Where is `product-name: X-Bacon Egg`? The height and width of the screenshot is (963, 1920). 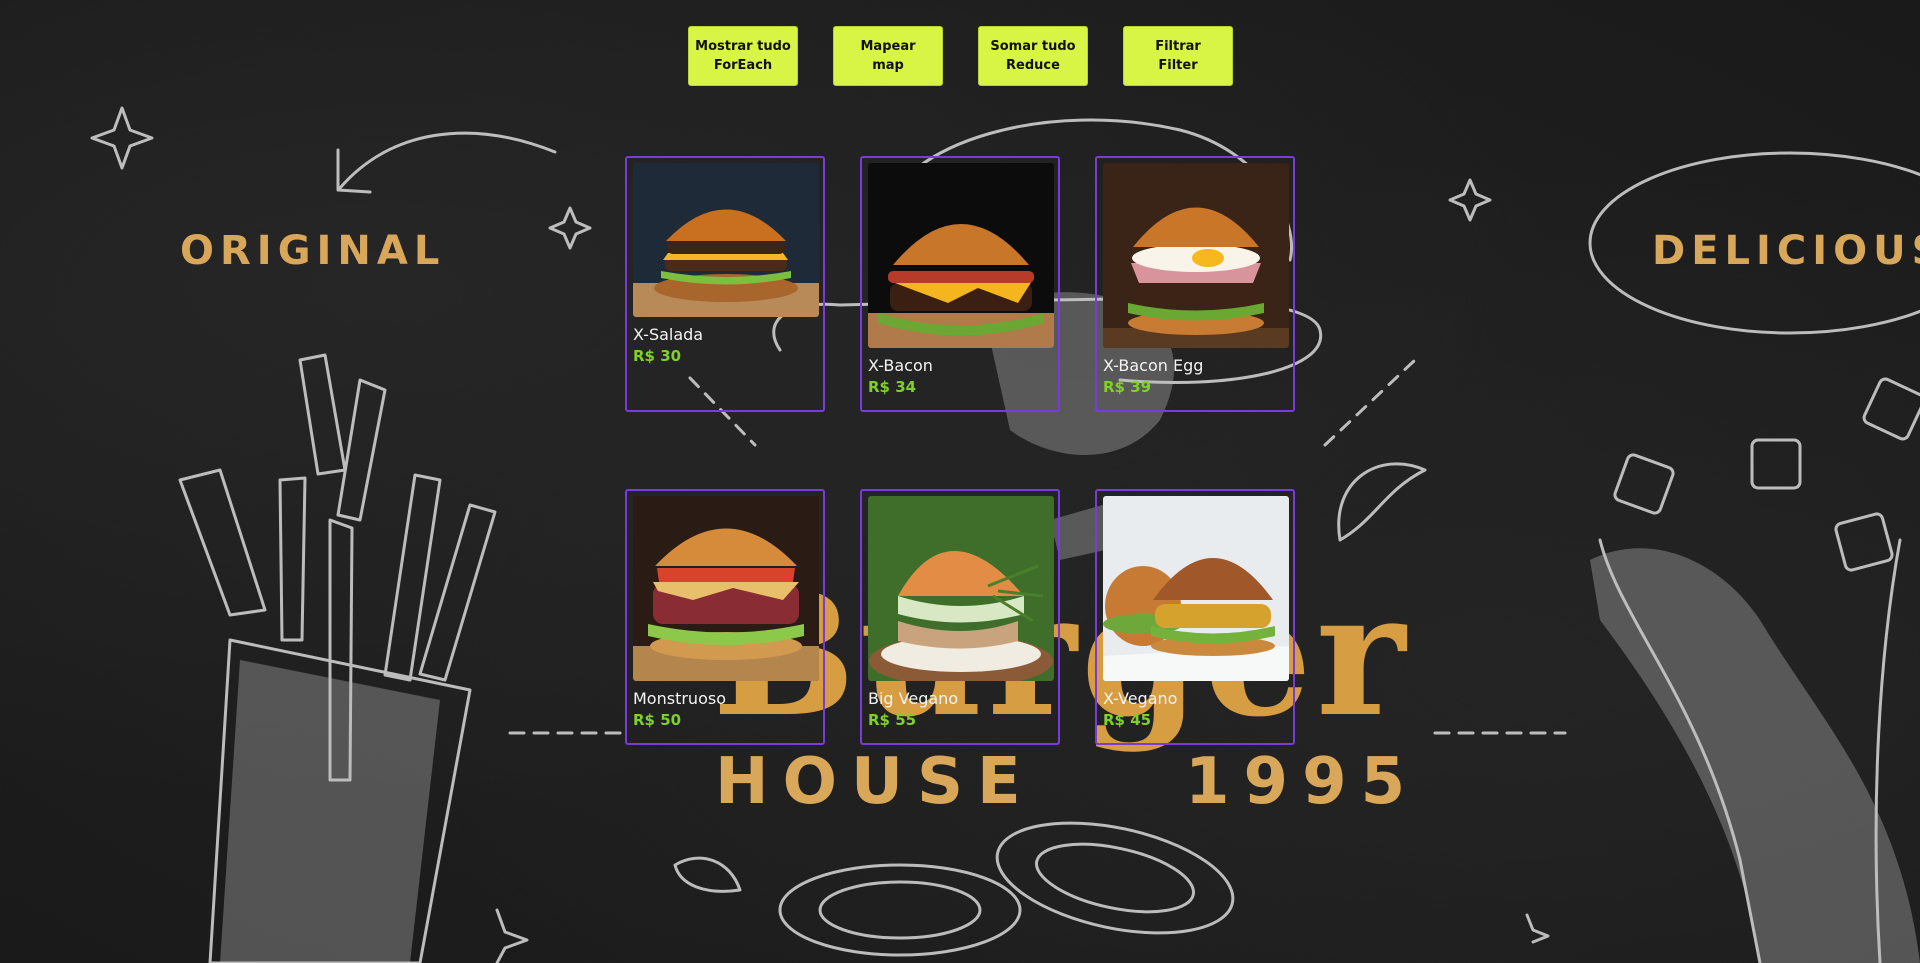 product-name: X-Bacon Egg is located at coordinates (1153, 365).